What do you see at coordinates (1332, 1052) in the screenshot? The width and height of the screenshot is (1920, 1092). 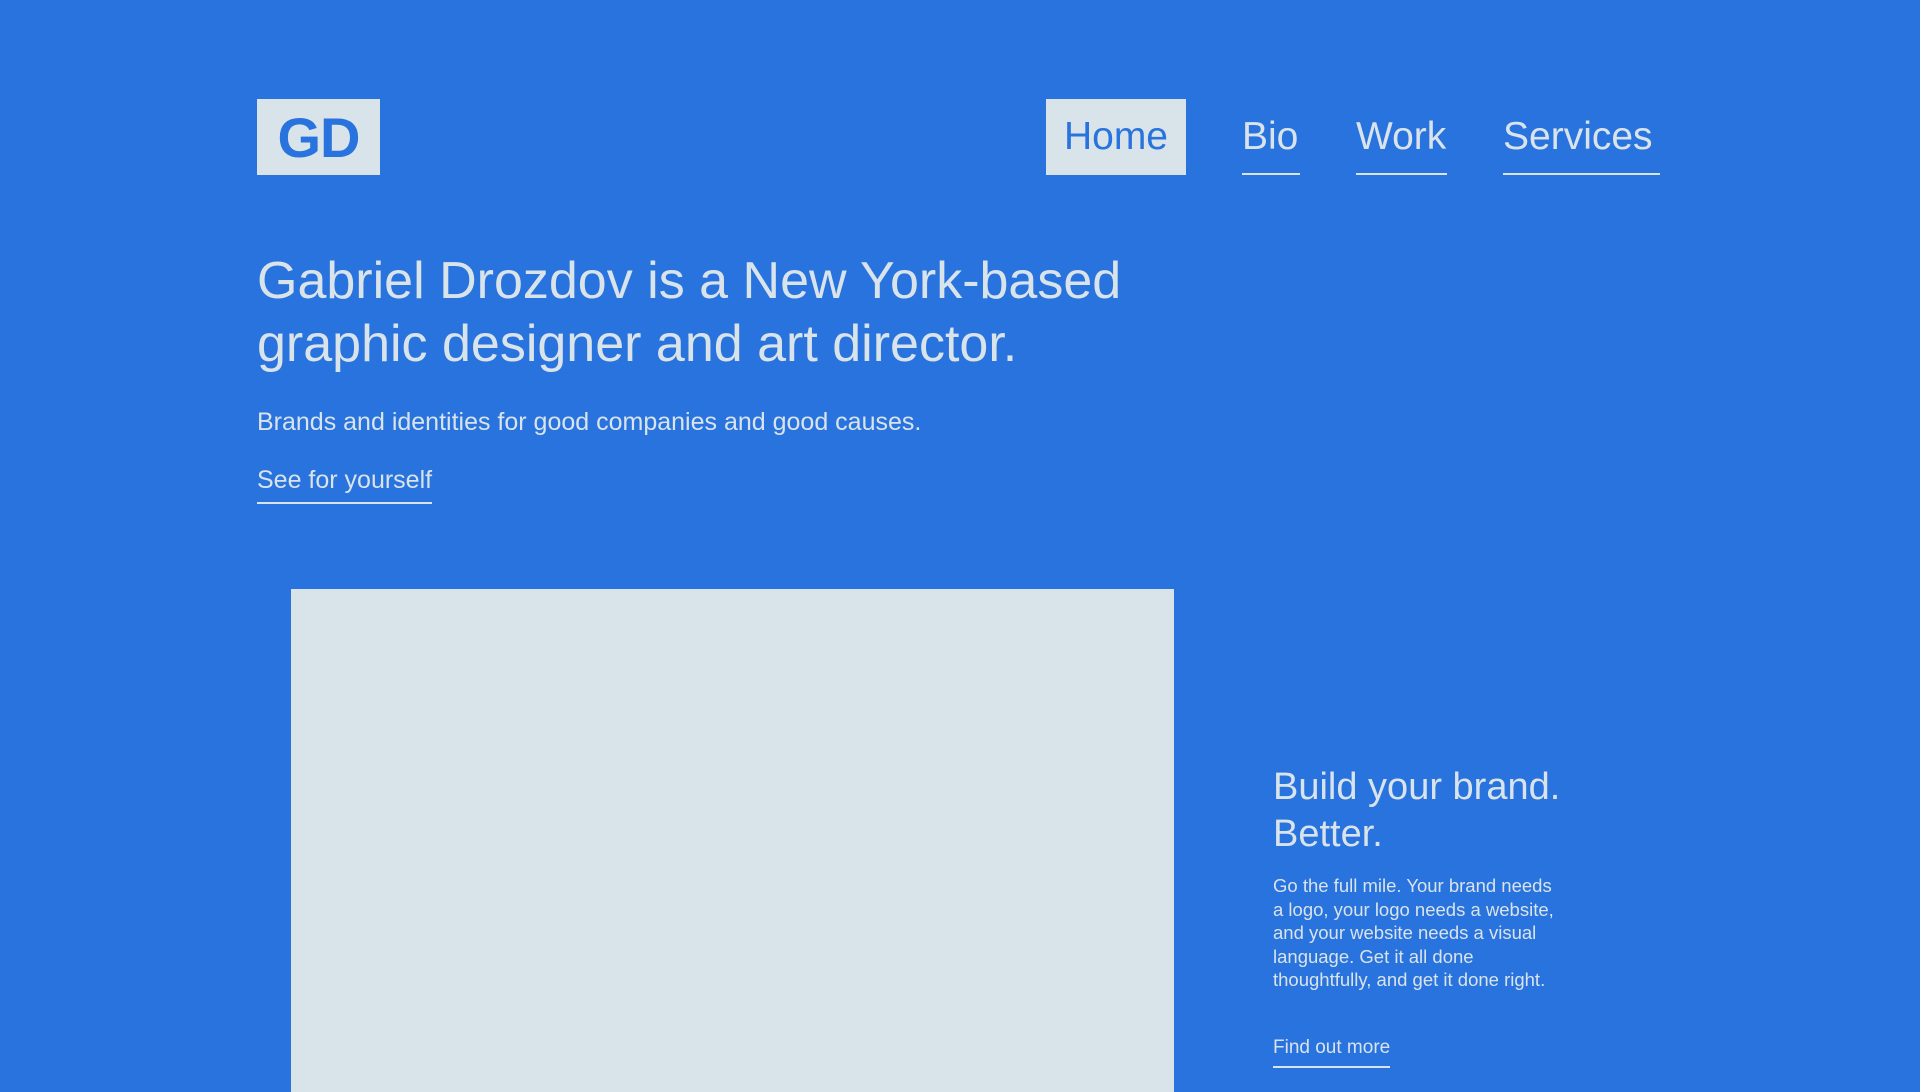 I see `find-out-more-link: Find out more` at bounding box center [1332, 1052].